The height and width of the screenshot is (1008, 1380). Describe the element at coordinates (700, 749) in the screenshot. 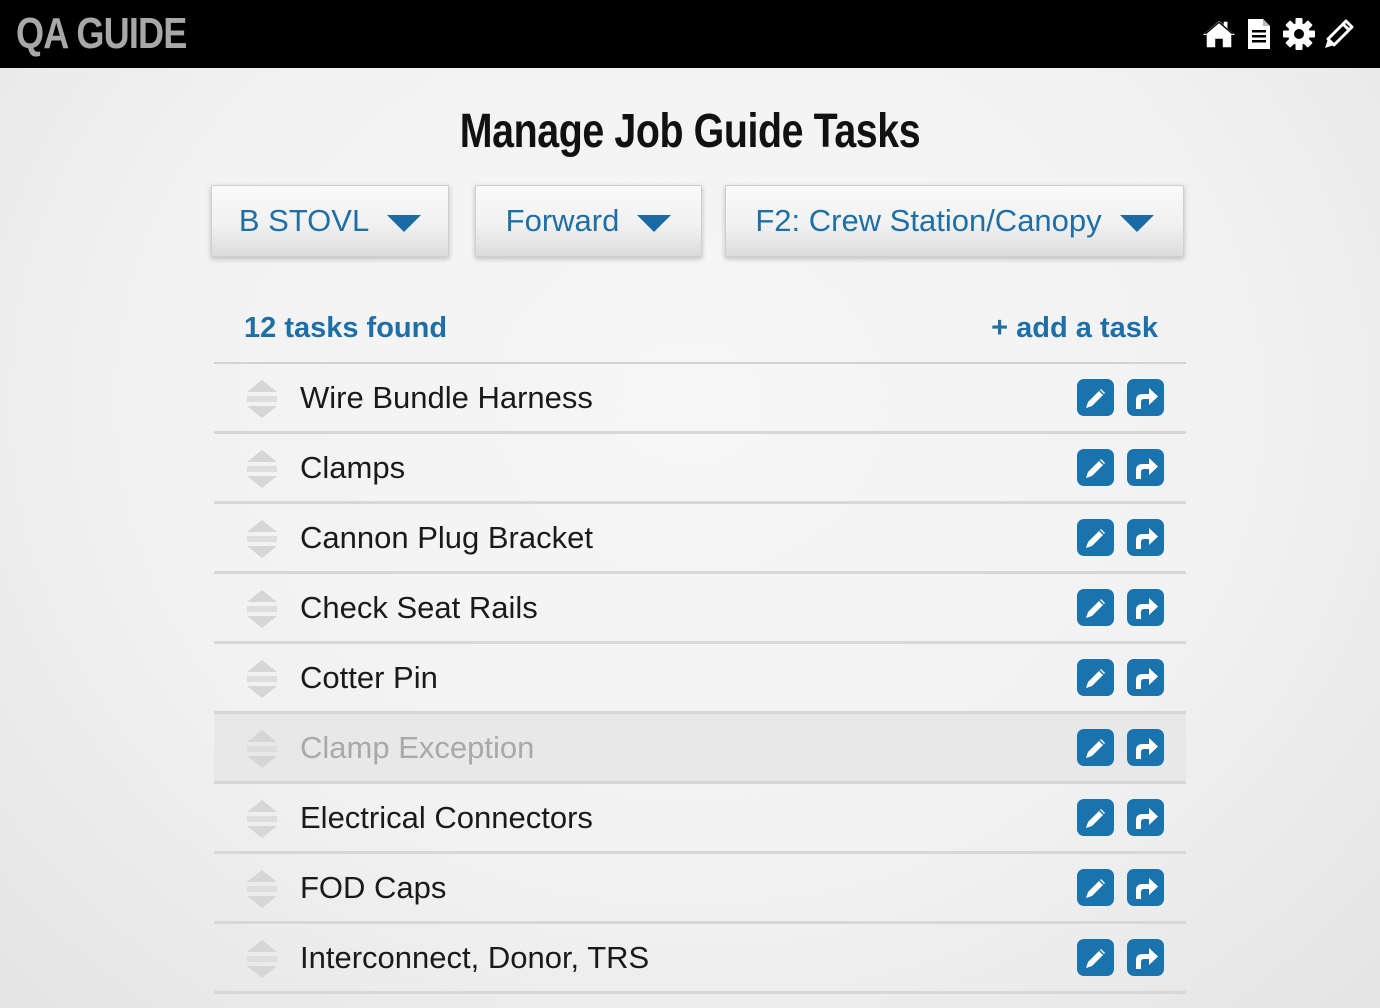

I see `task-row: Clamp Exception` at that location.